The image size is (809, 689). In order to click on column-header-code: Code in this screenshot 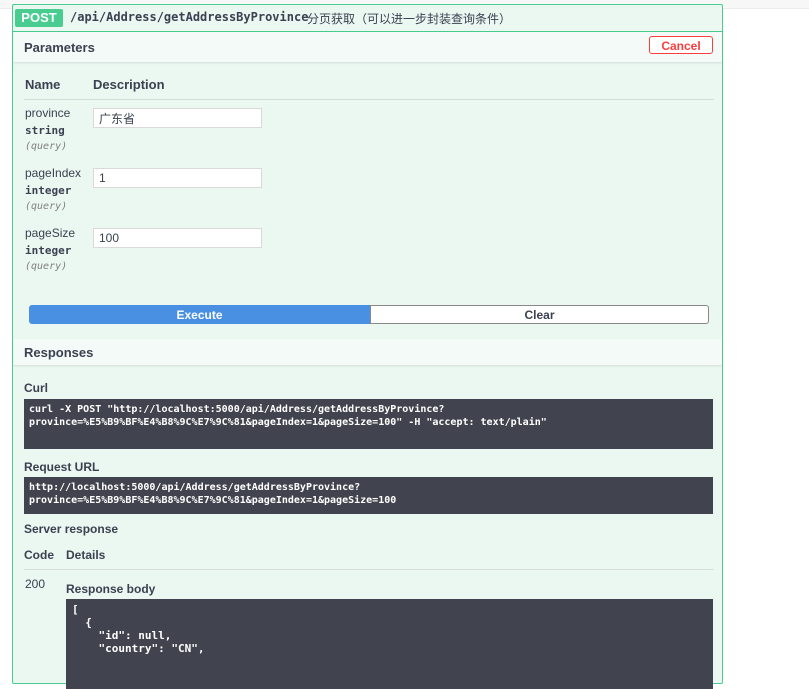, I will do `click(39, 555)`.